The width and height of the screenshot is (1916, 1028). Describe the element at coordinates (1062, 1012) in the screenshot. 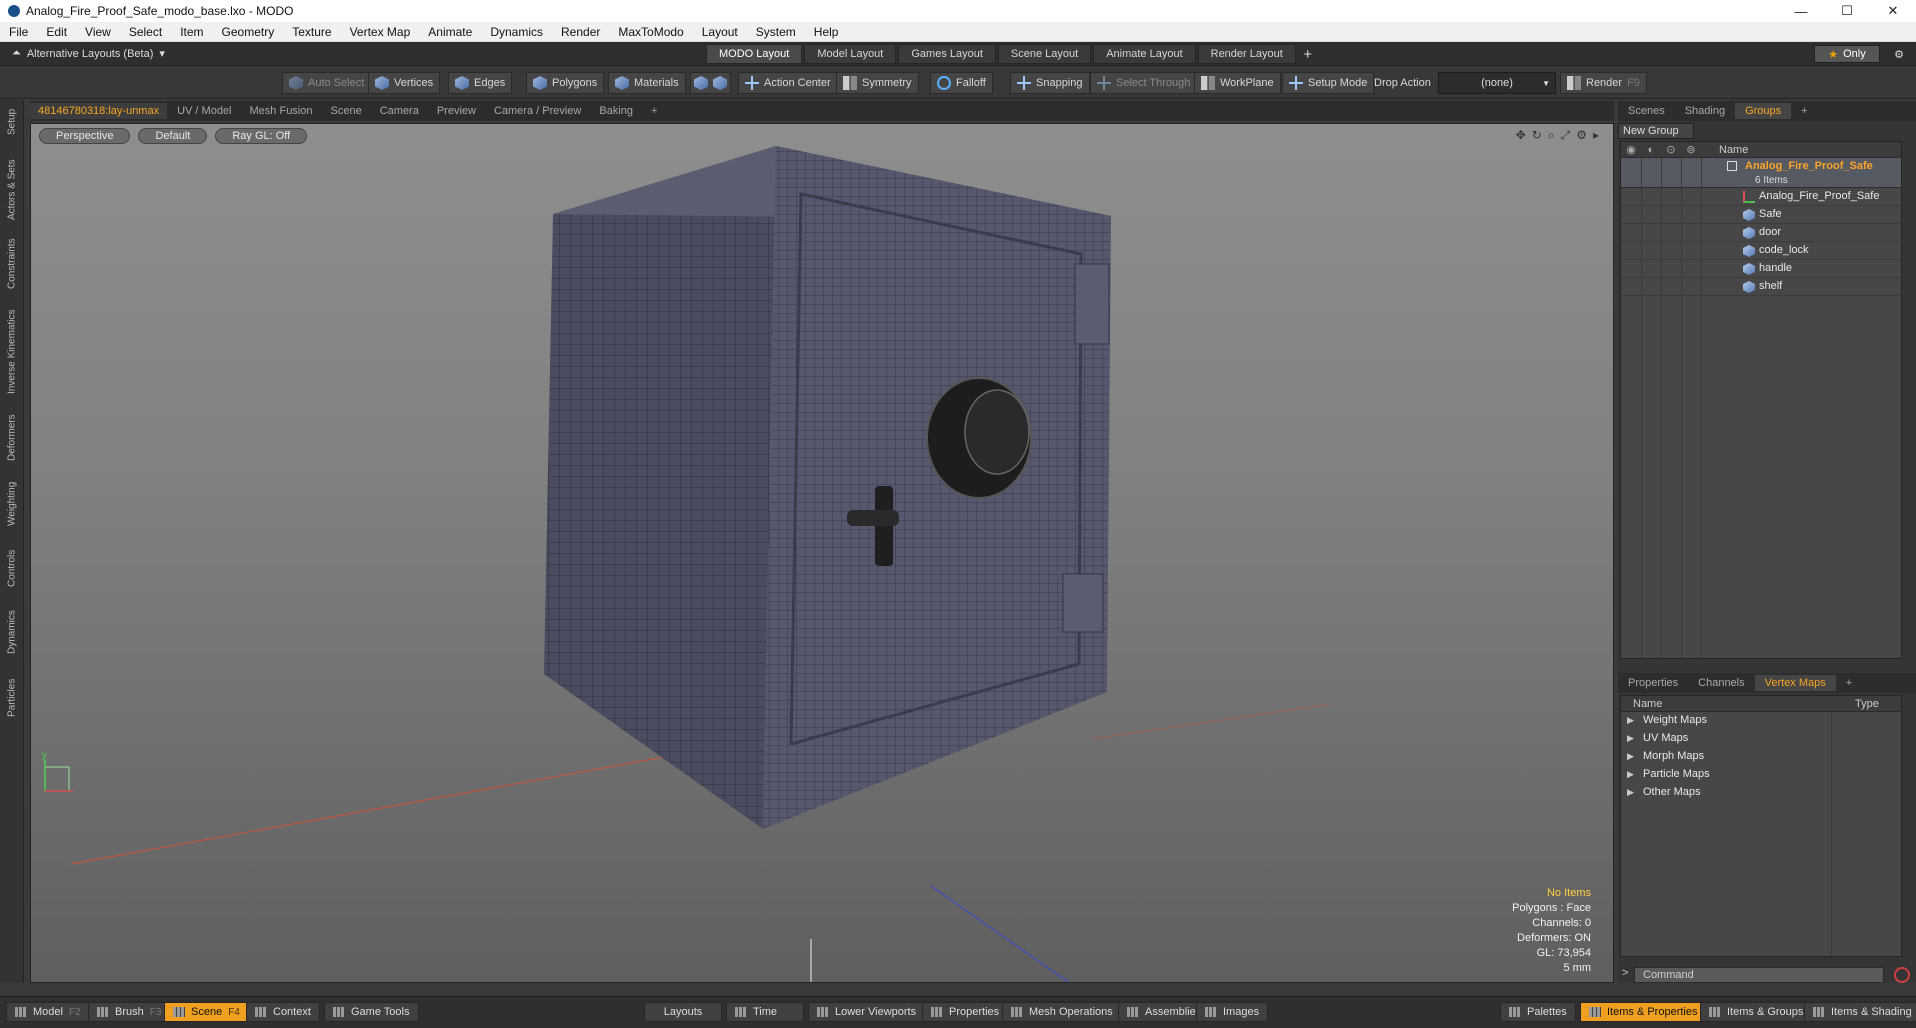

I see `mesh-operations-button: Mesh Operations` at that location.